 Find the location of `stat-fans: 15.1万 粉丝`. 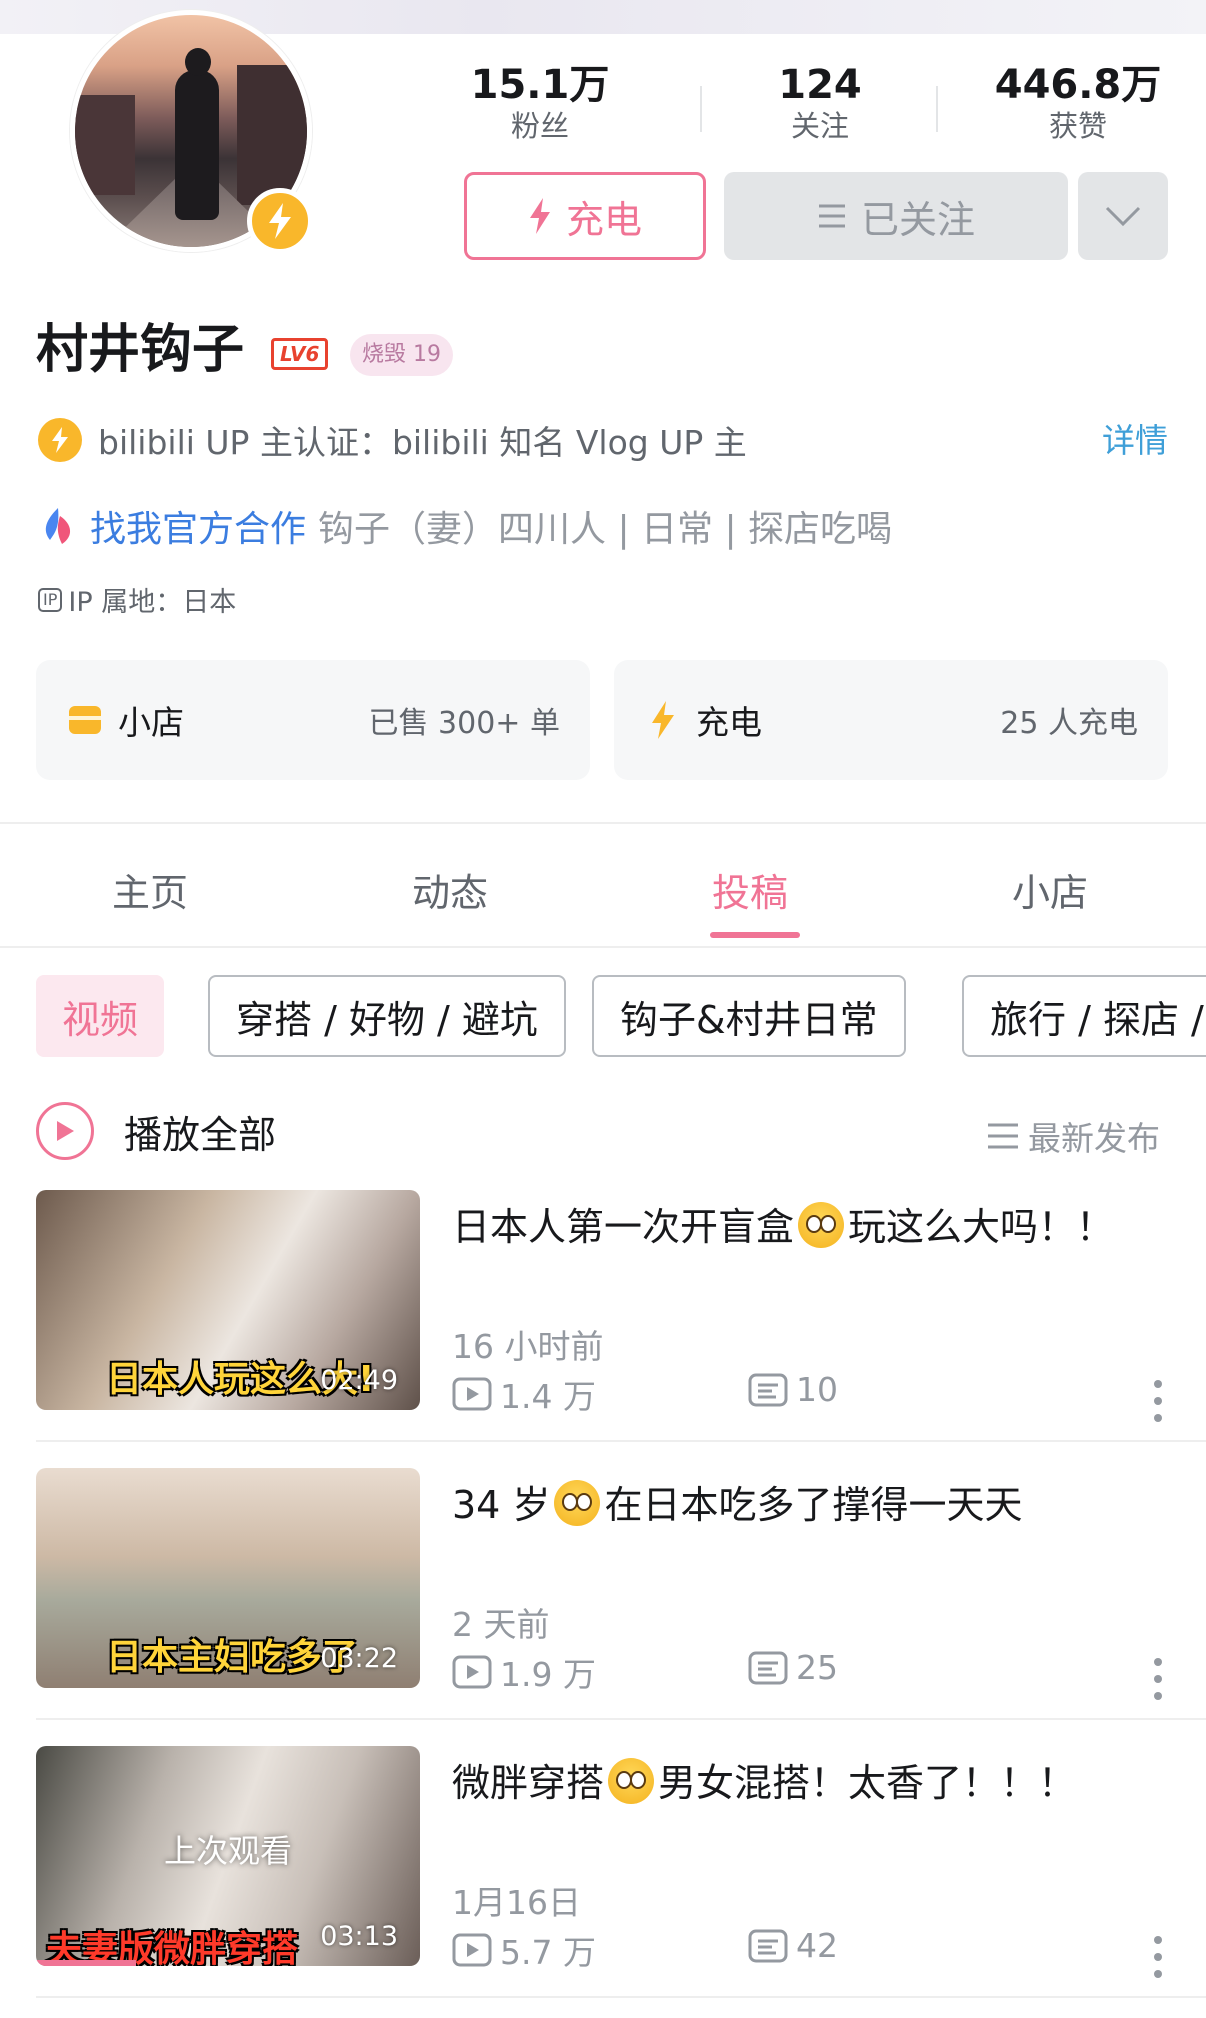

stat-fans: 15.1万 粉丝 is located at coordinates (540, 103).